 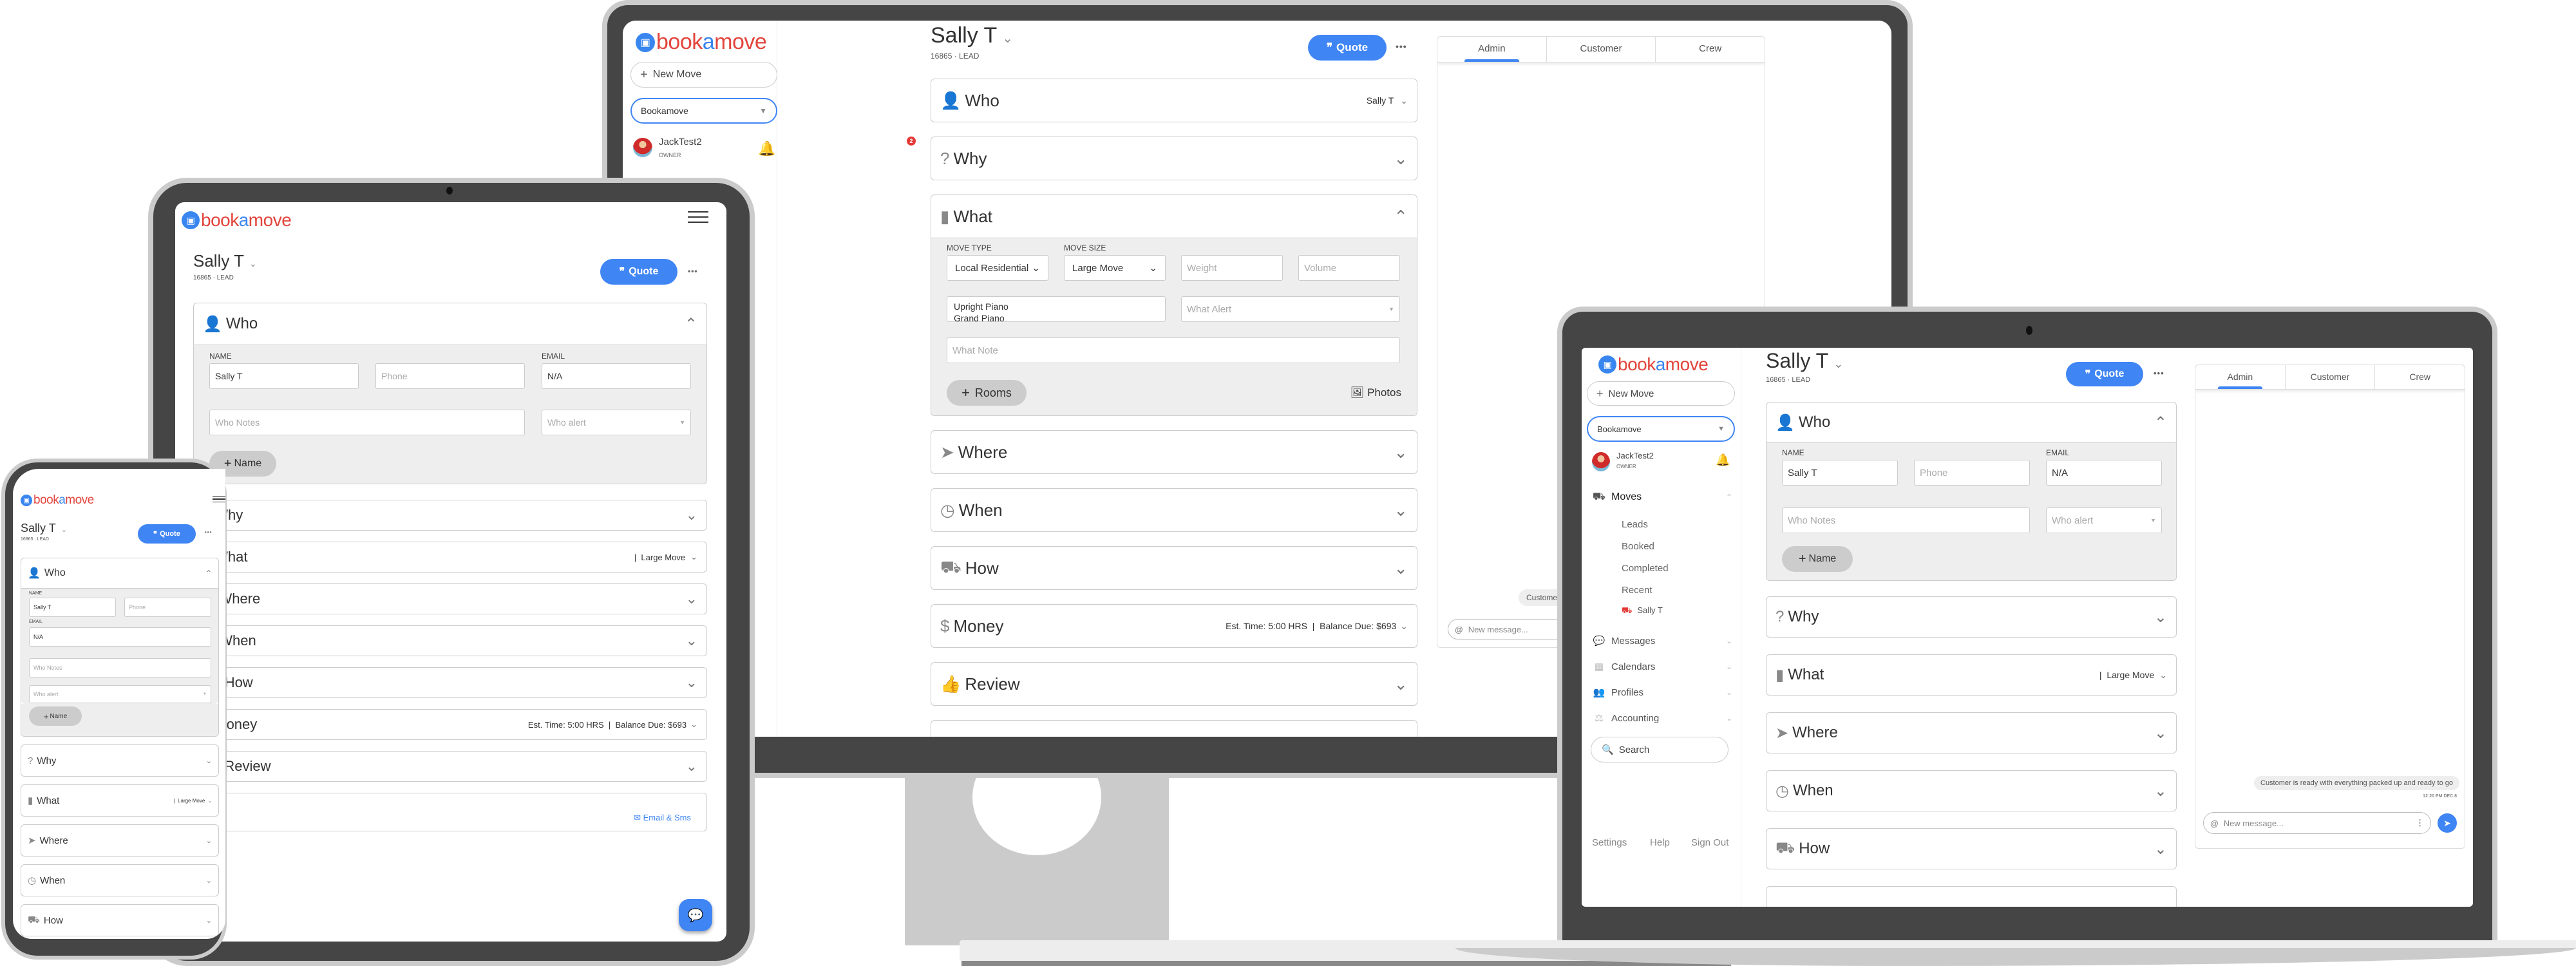 I want to click on mention-icon: @, so click(x=2214, y=823).